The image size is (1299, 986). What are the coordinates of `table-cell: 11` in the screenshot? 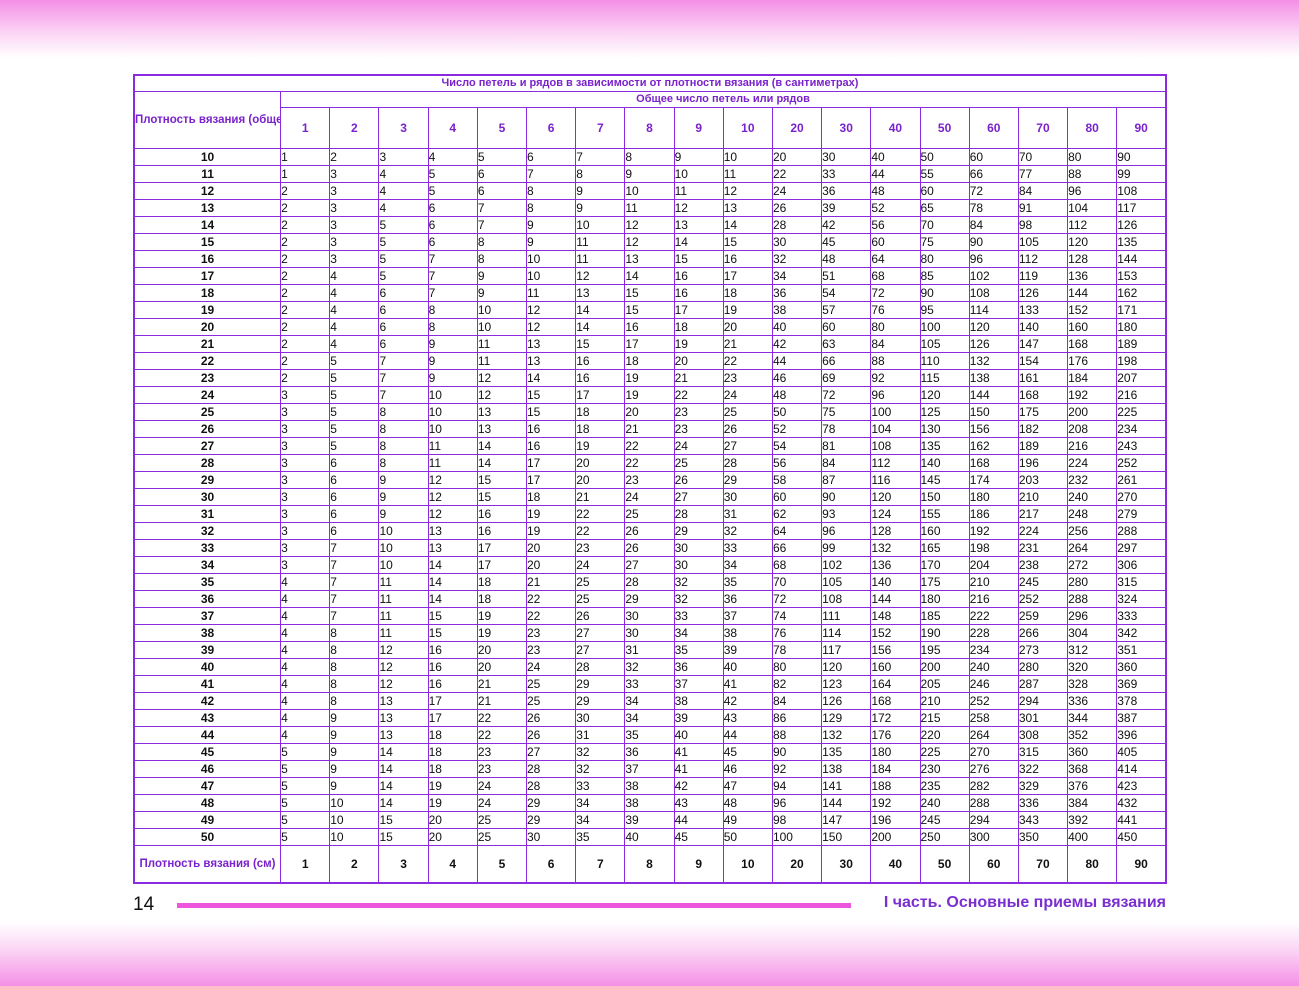 It's located at (698, 191).